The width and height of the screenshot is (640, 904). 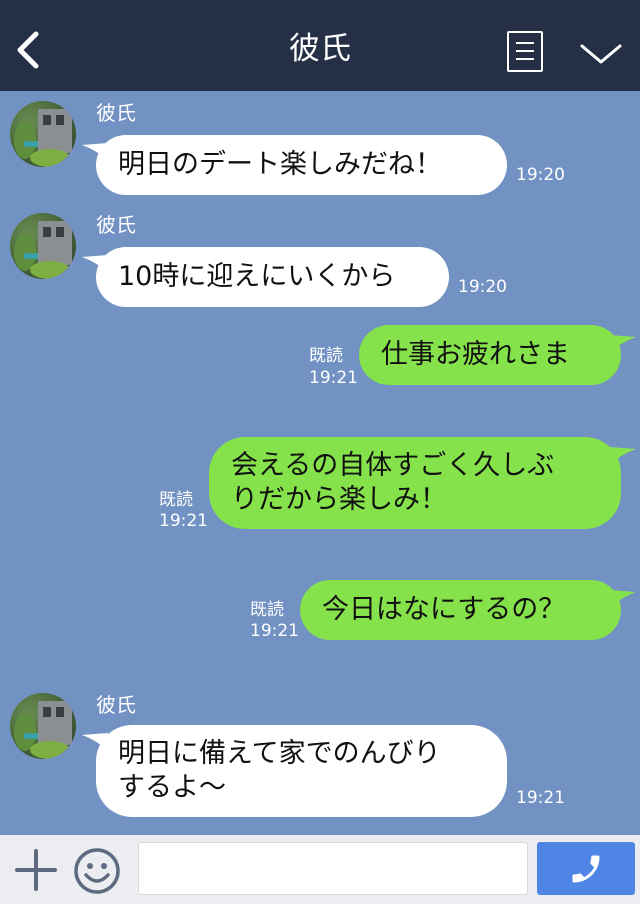 I want to click on emoji-button, so click(x=97, y=871).